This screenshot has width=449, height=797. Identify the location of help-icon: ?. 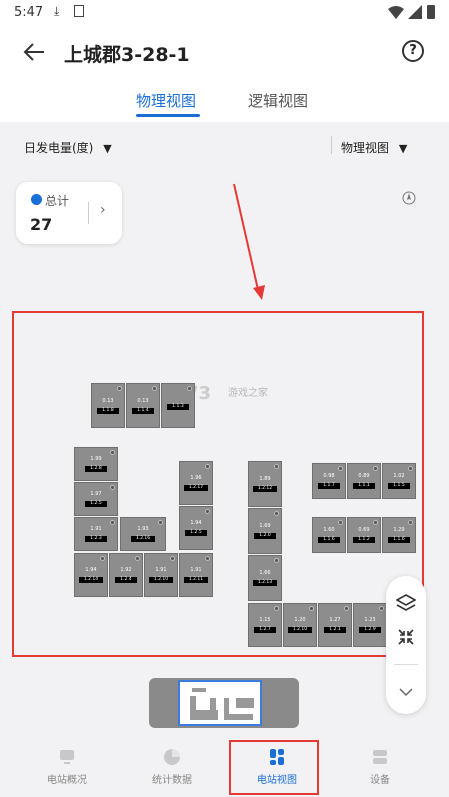
(413, 51).